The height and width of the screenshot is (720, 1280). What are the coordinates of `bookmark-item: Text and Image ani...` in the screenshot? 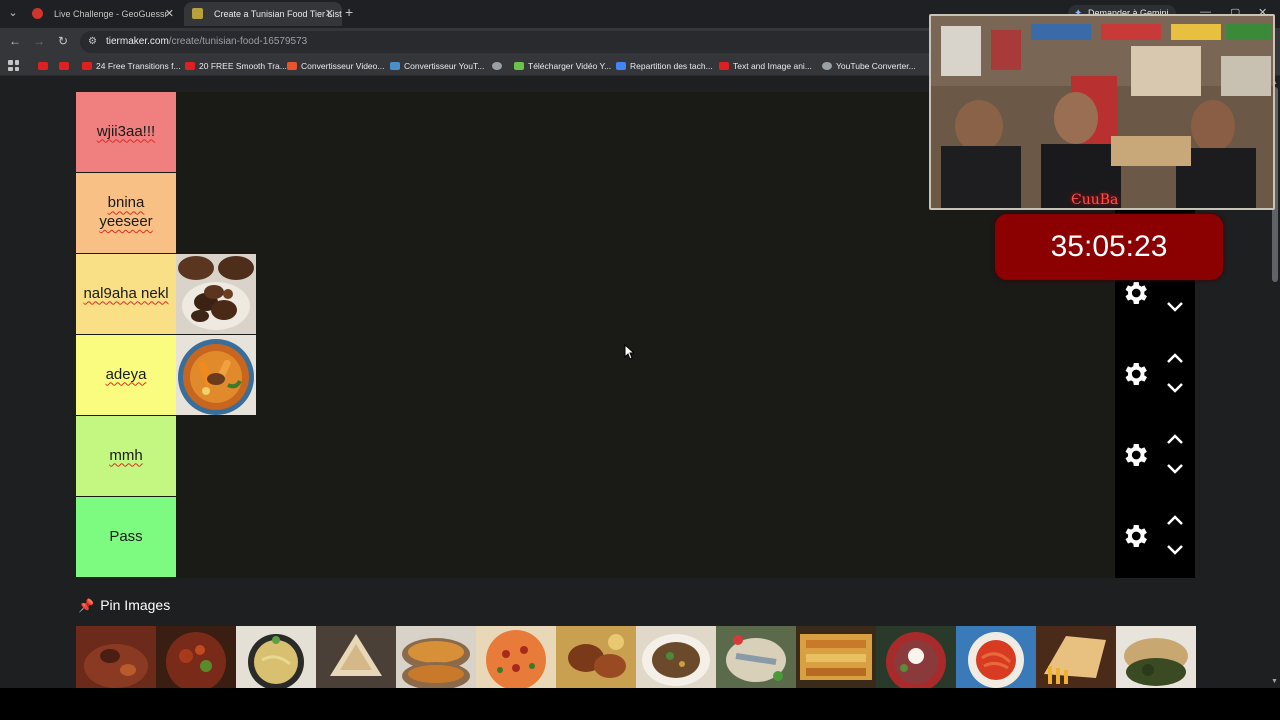 It's located at (765, 66).